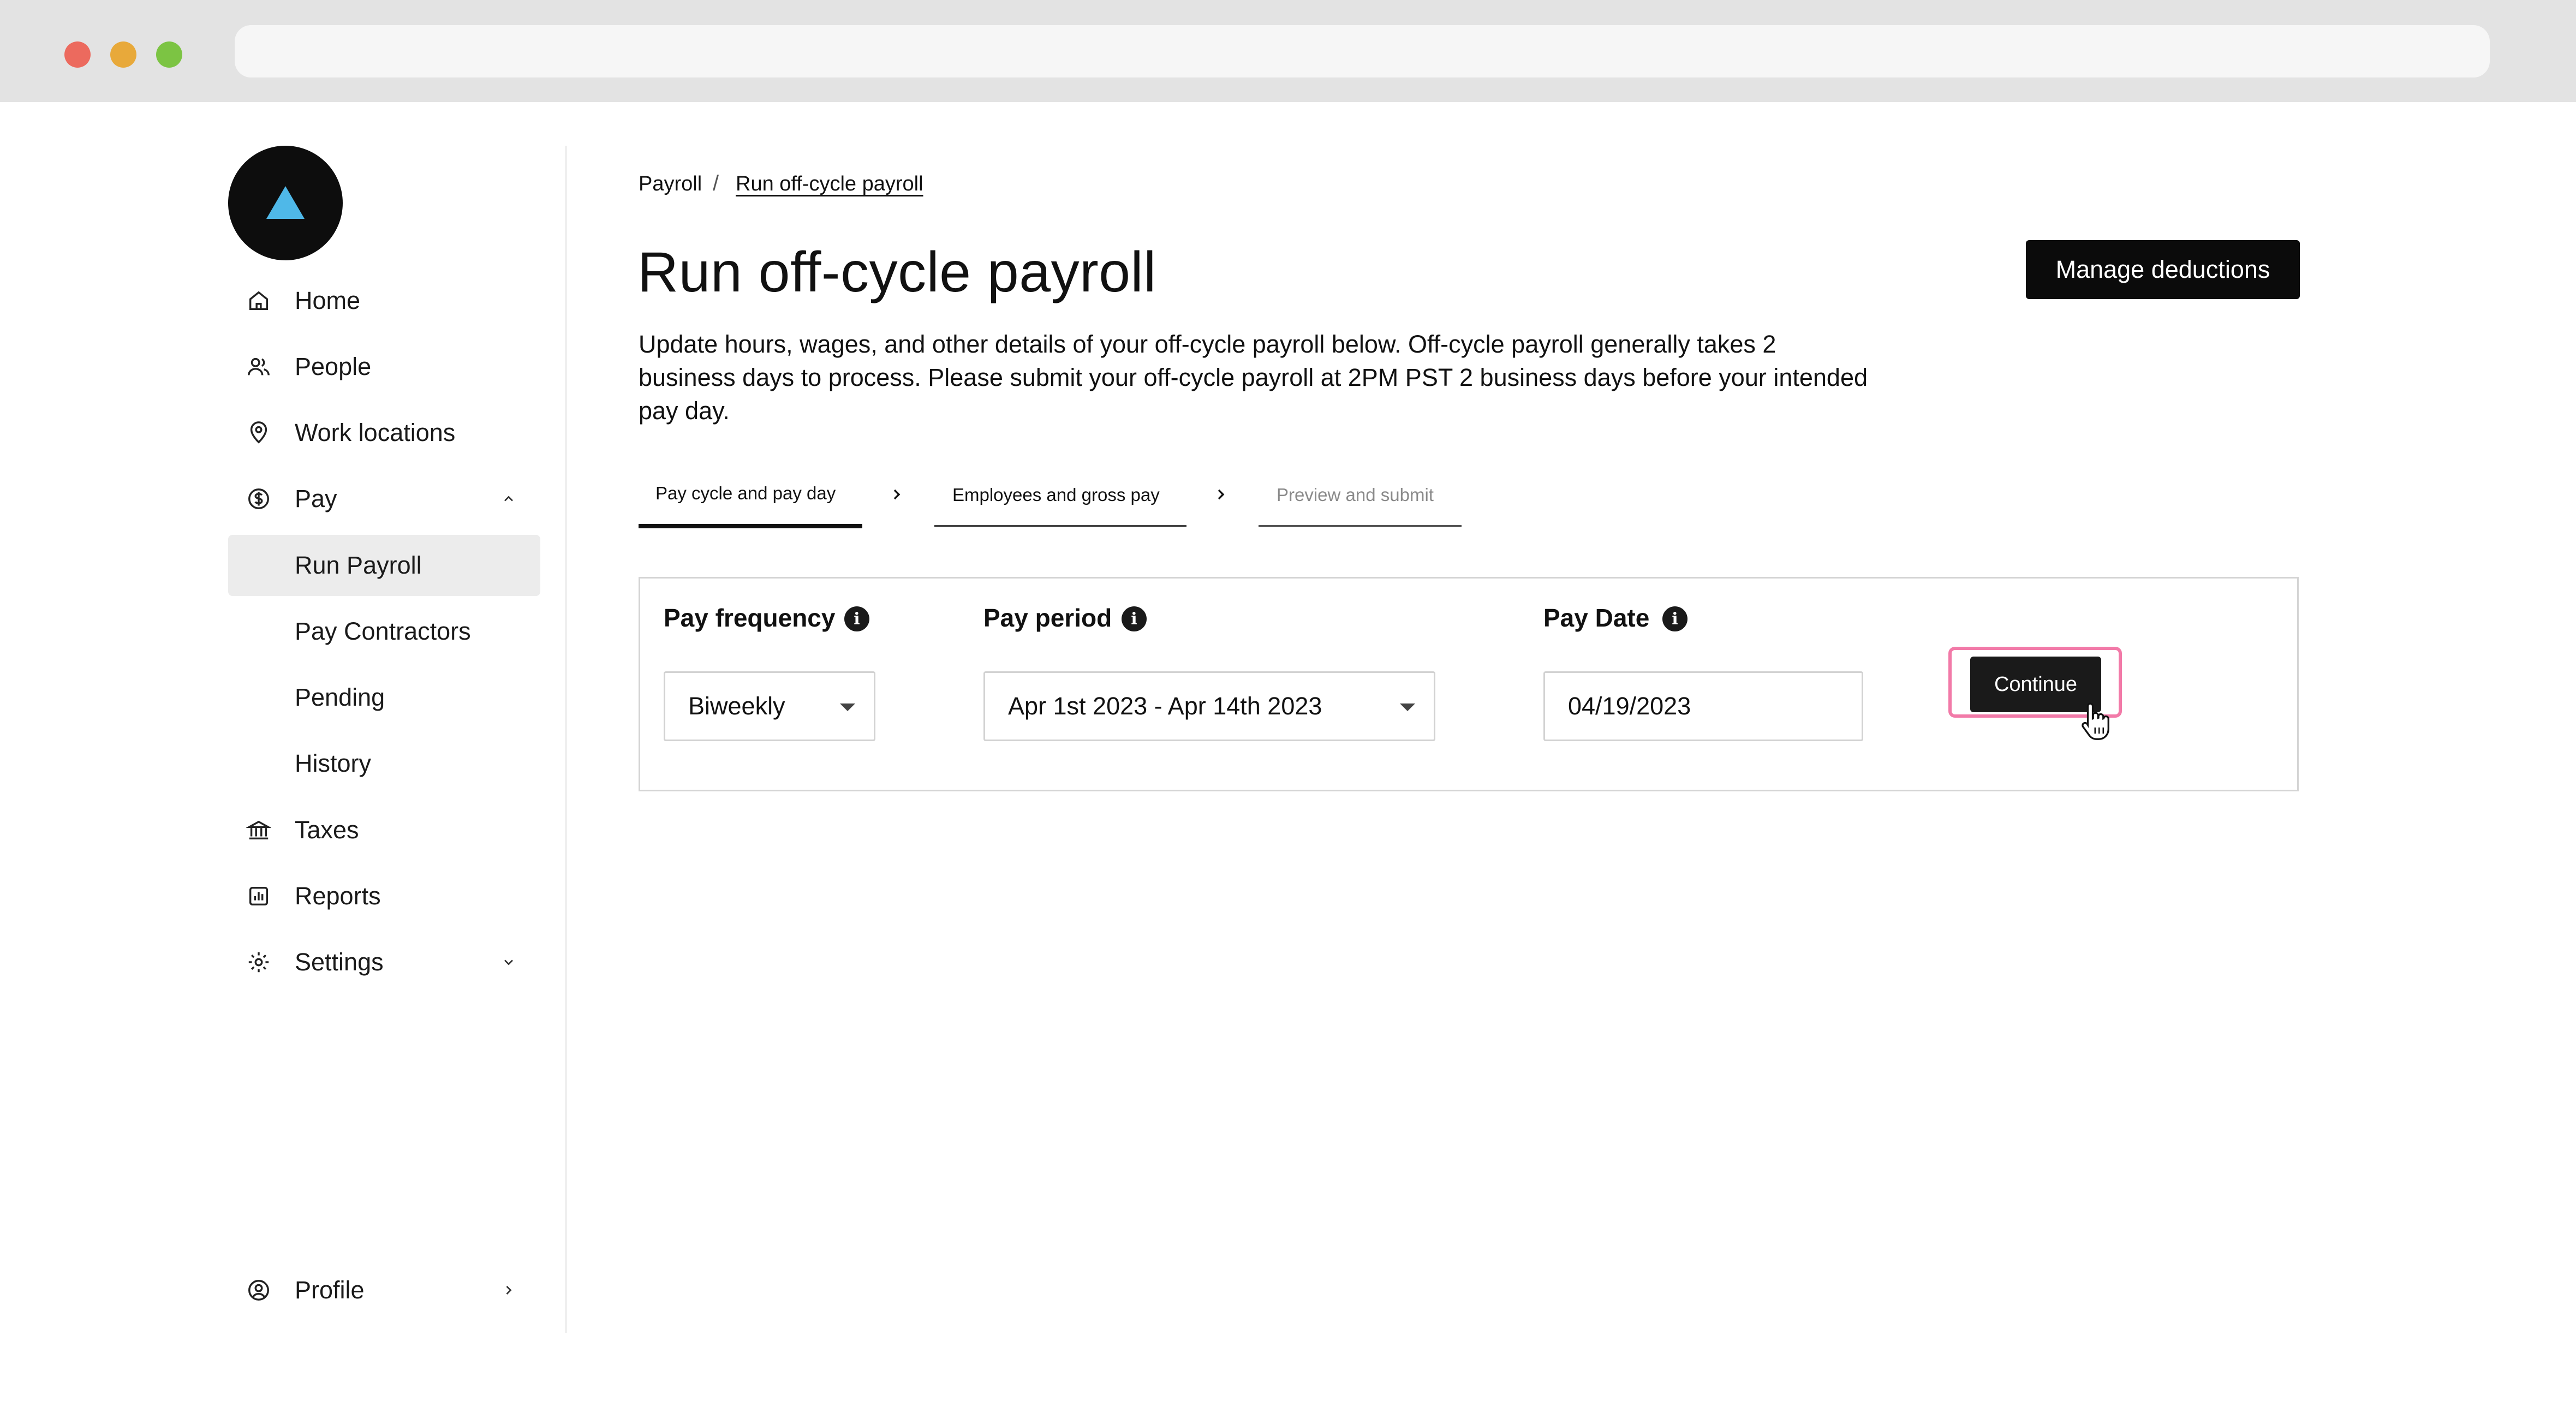 Image resolution: width=2576 pixels, height=1413 pixels. Describe the element at coordinates (1703, 706) in the screenshot. I see `pay-date-input: 04/19/2023` at that location.